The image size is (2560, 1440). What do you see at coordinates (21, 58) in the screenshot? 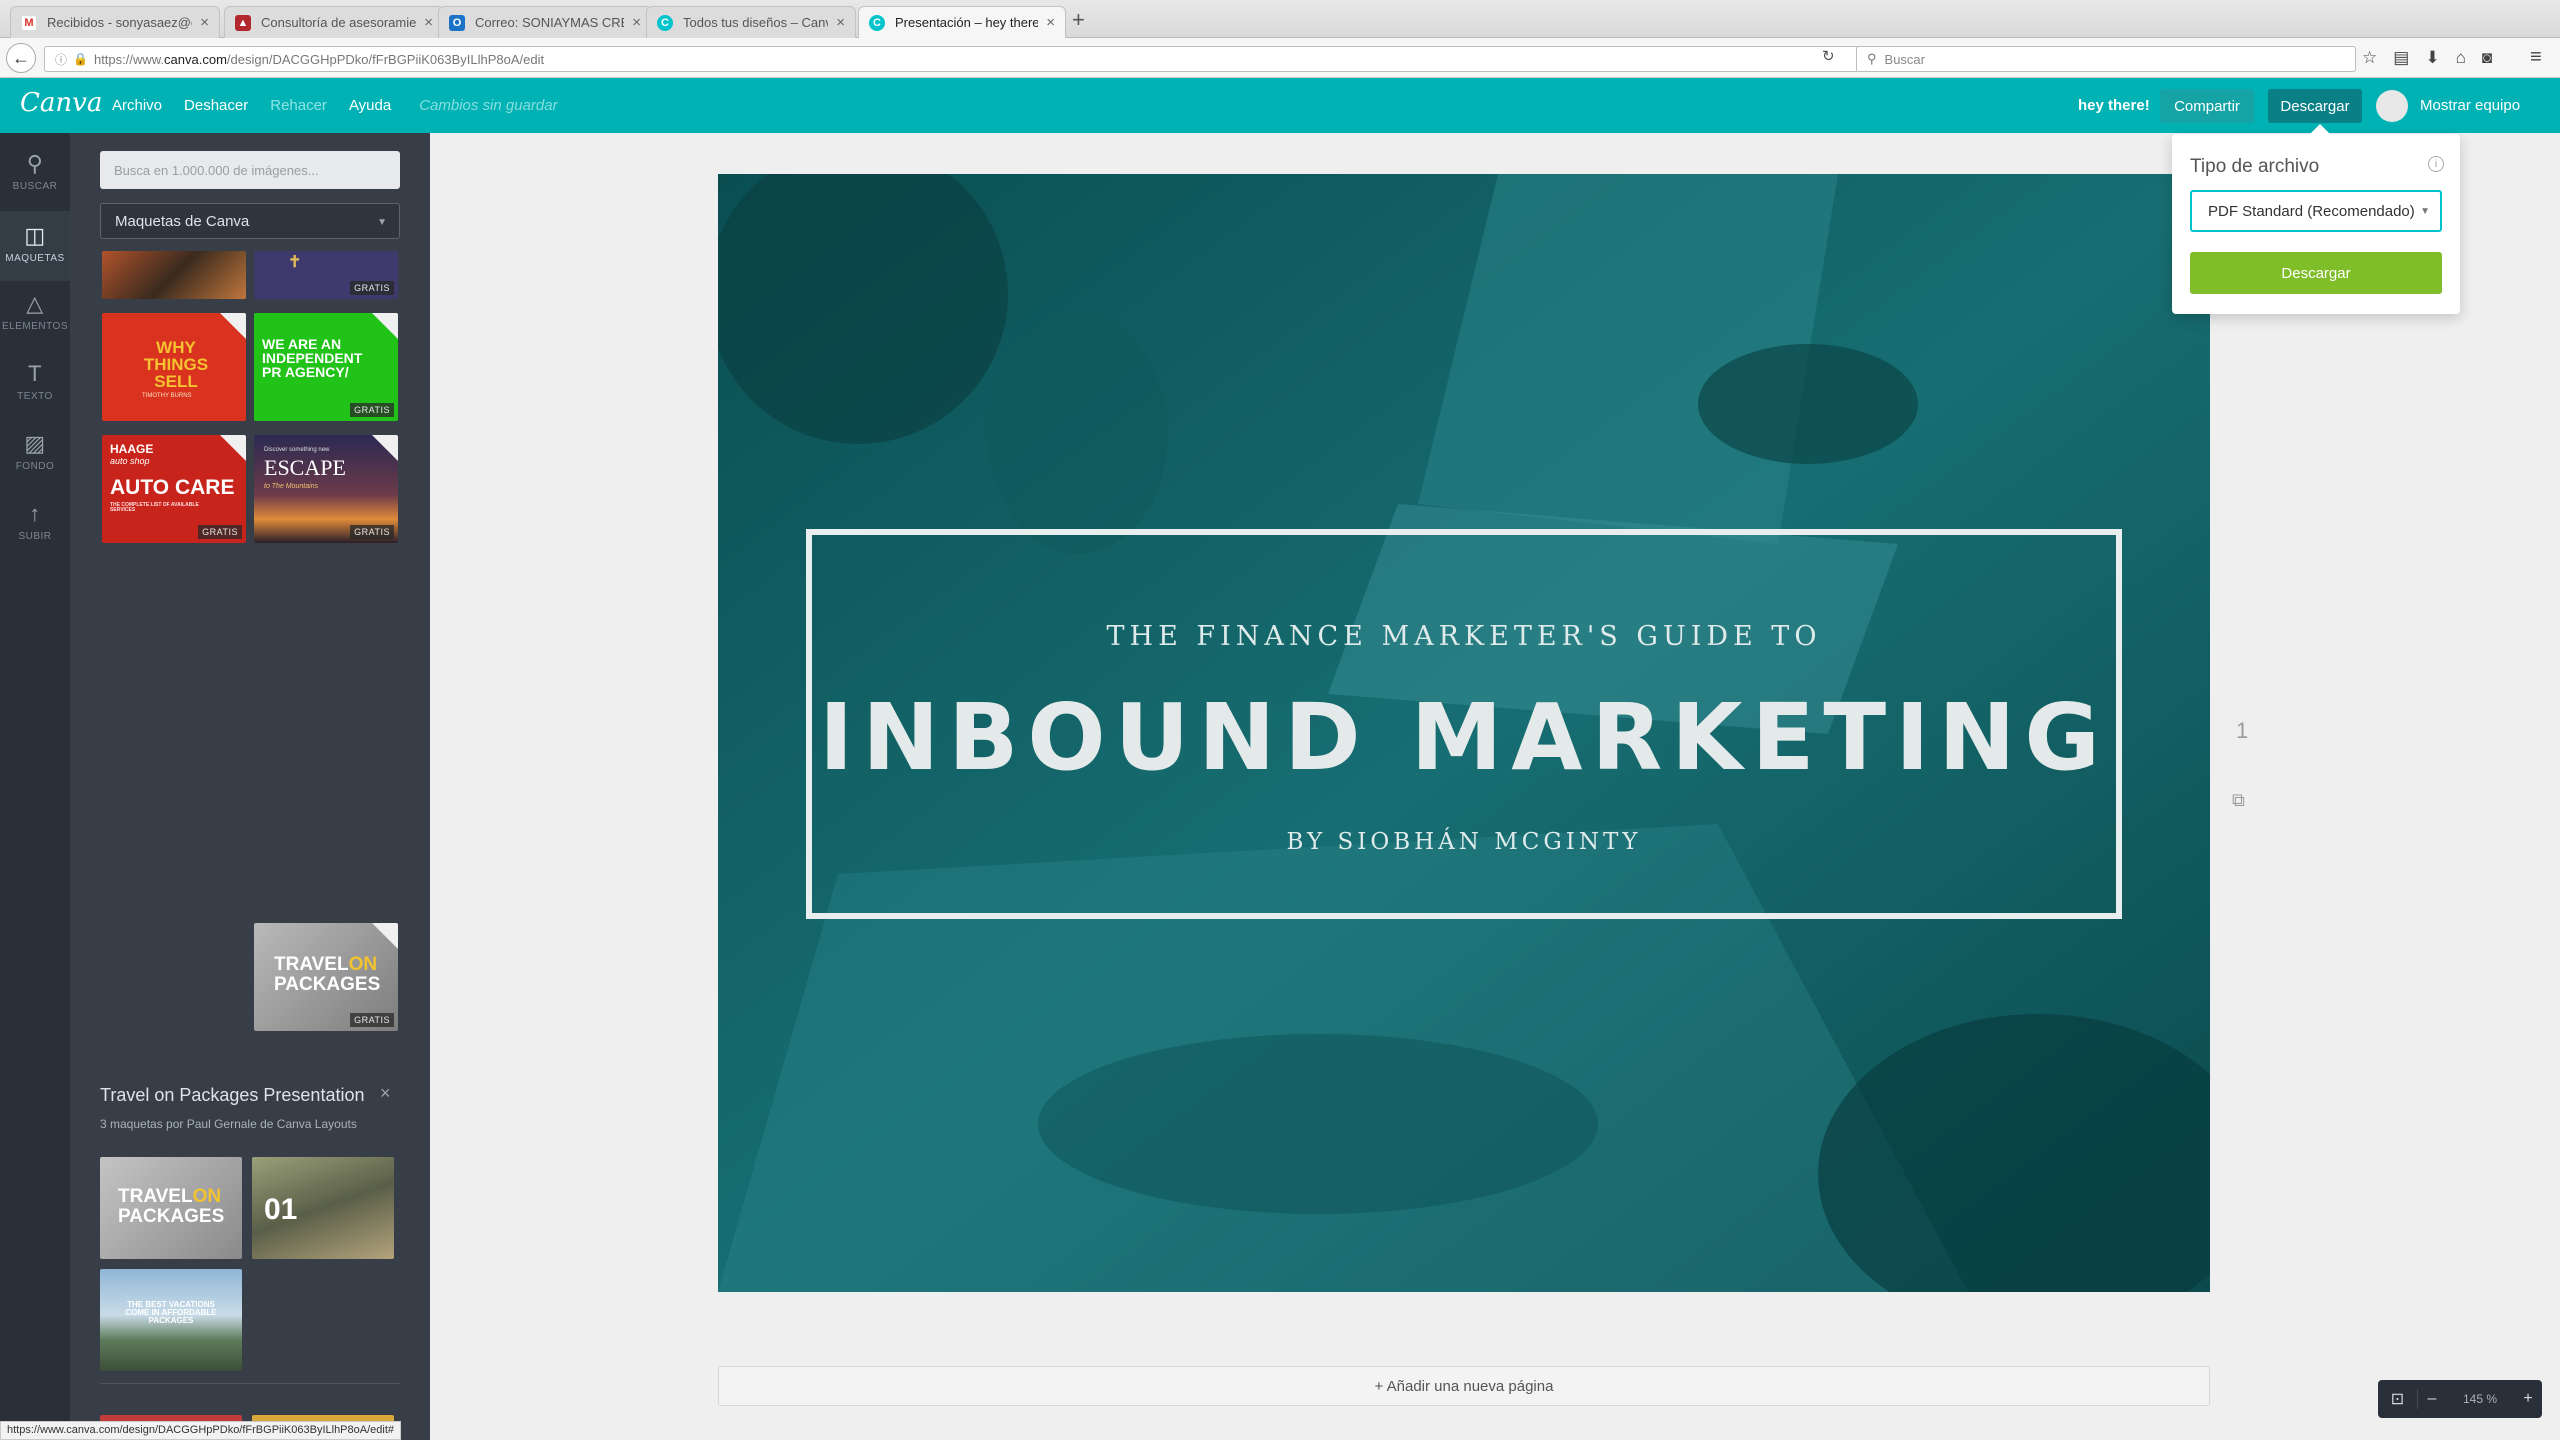
I see `back-arrow-icon: ←` at bounding box center [21, 58].